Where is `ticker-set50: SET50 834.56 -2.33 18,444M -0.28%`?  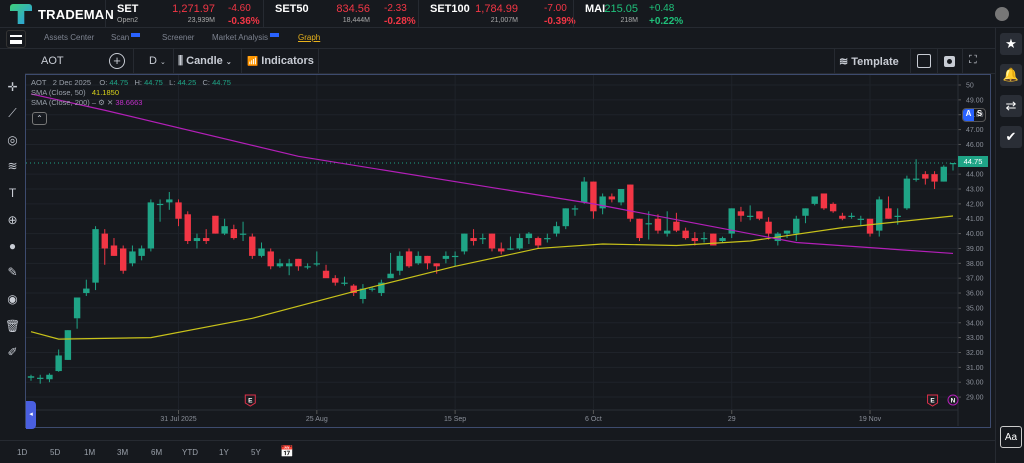 ticker-set50: SET50 834.56 -2.33 18,444M -0.28% is located at coordinates (340, 14).